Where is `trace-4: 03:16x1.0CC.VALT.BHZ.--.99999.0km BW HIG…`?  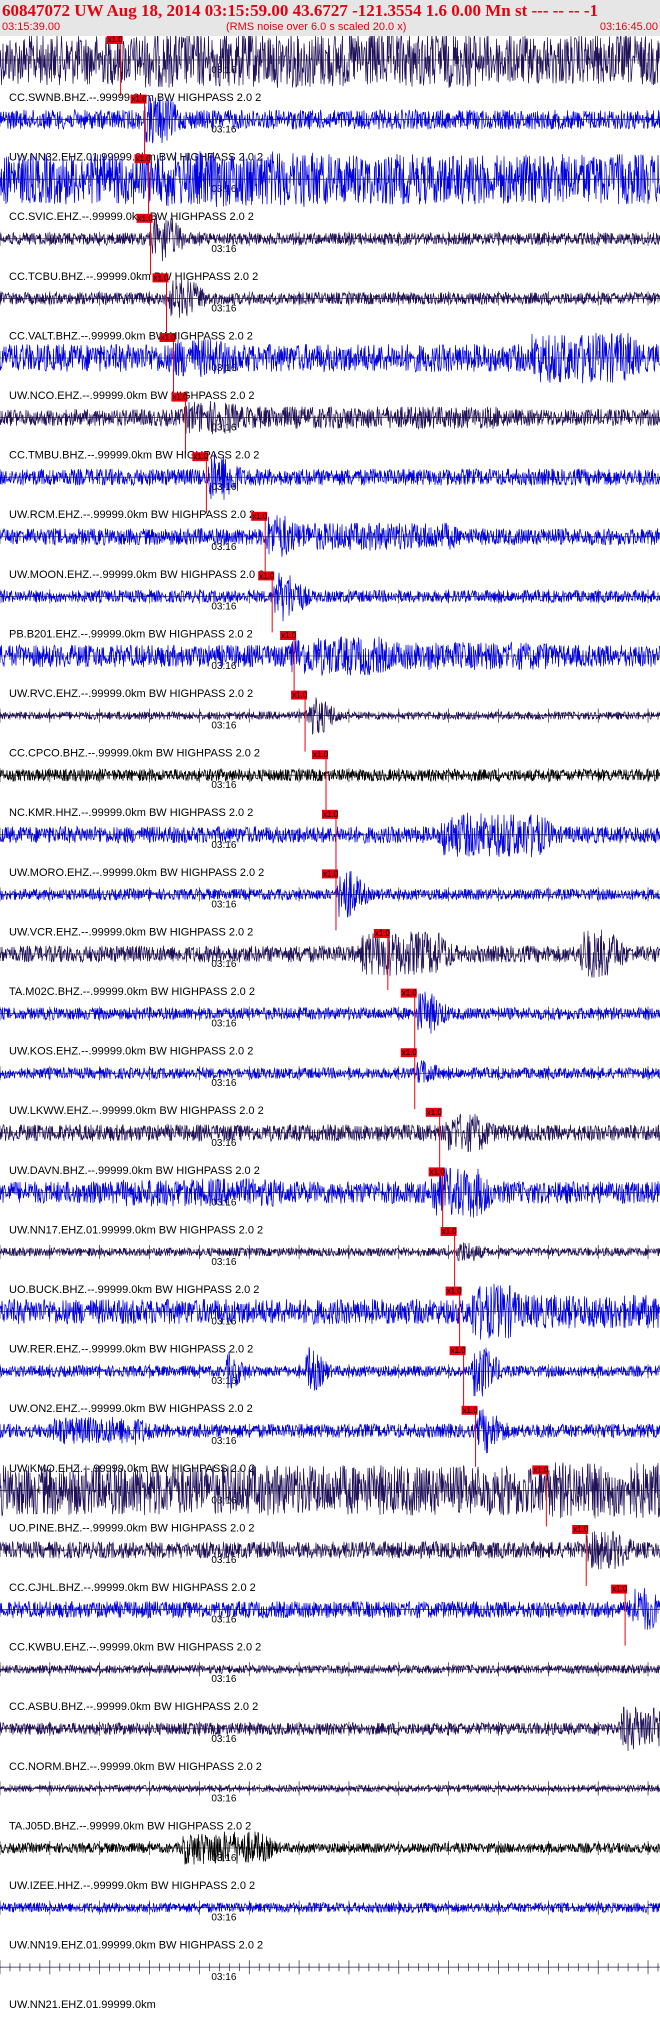
trace-4: 03:16x1.0CC.VALT.BHZ.--.99999.0km BW HIG… is located at coordinates (330, 307).